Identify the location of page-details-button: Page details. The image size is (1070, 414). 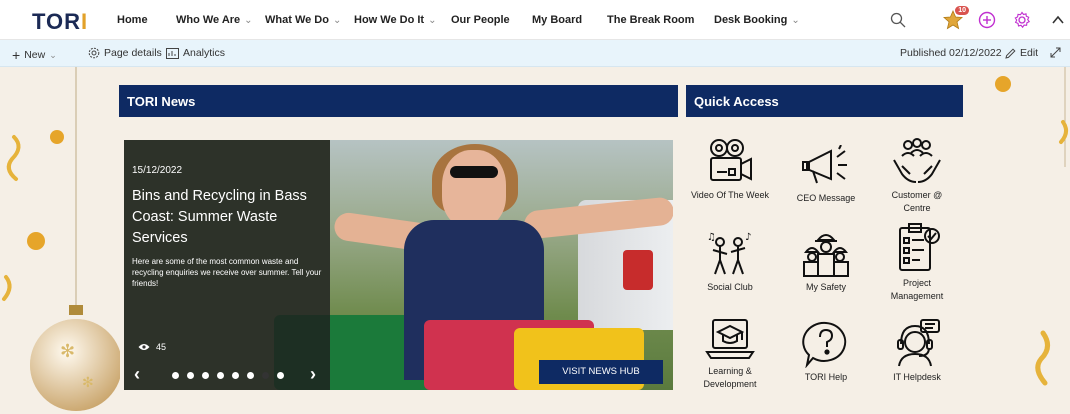
(125, 53).